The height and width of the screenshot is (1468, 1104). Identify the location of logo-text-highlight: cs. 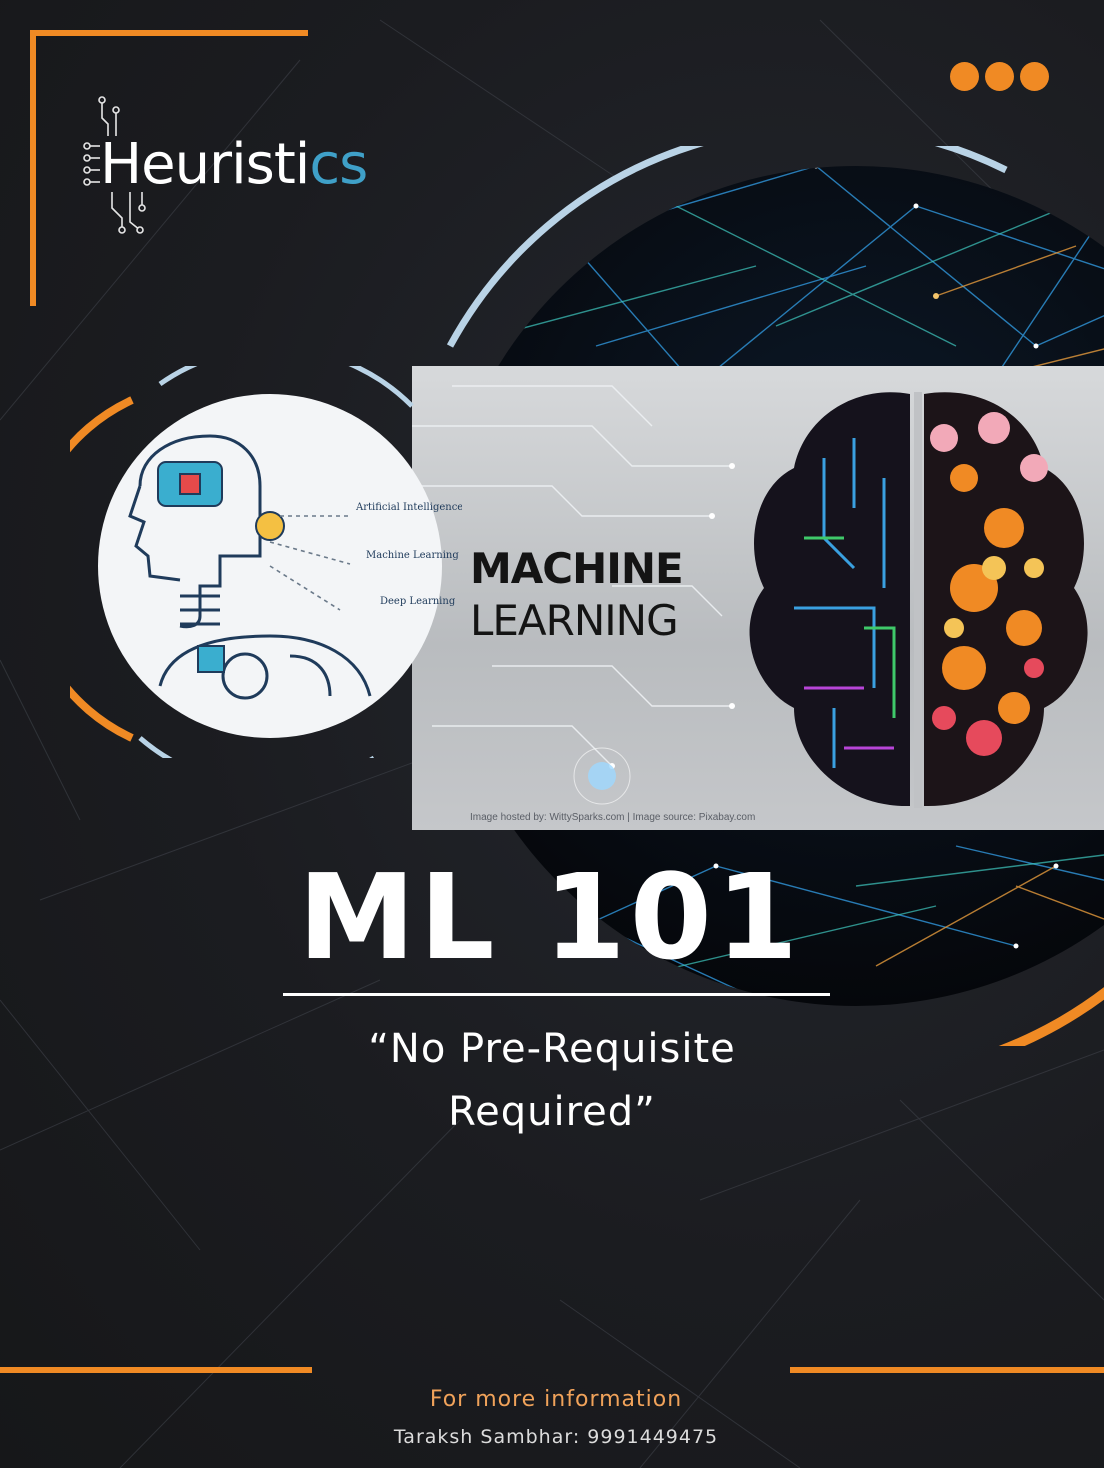
(338, 164).